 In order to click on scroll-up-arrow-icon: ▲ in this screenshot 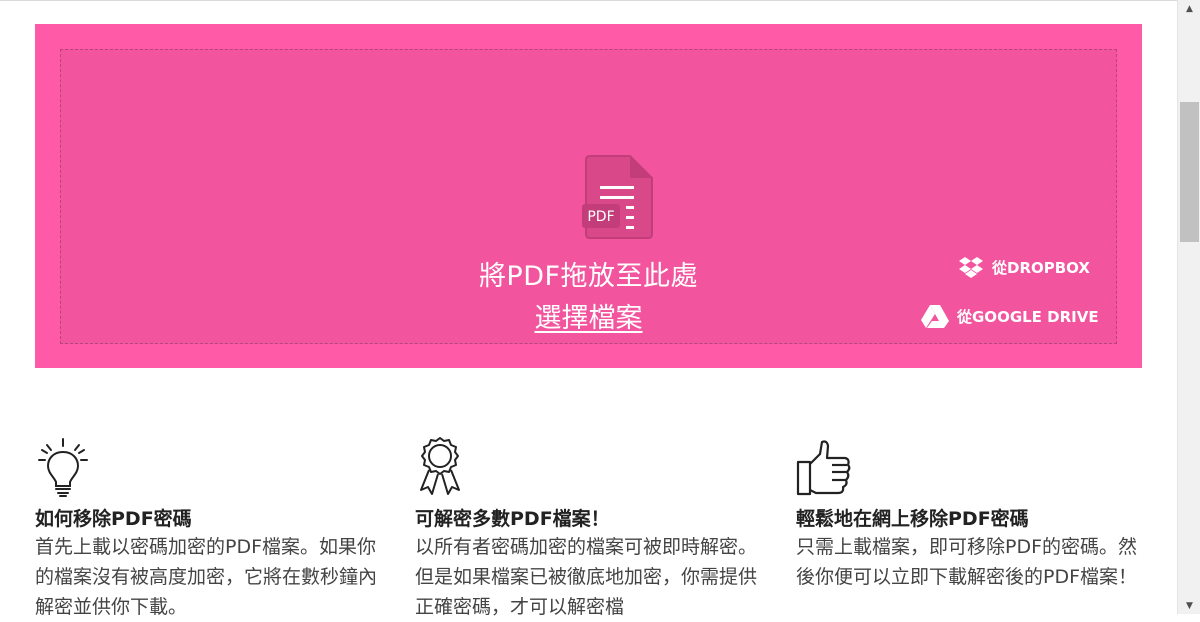, I will do `click(1189, 8)`.